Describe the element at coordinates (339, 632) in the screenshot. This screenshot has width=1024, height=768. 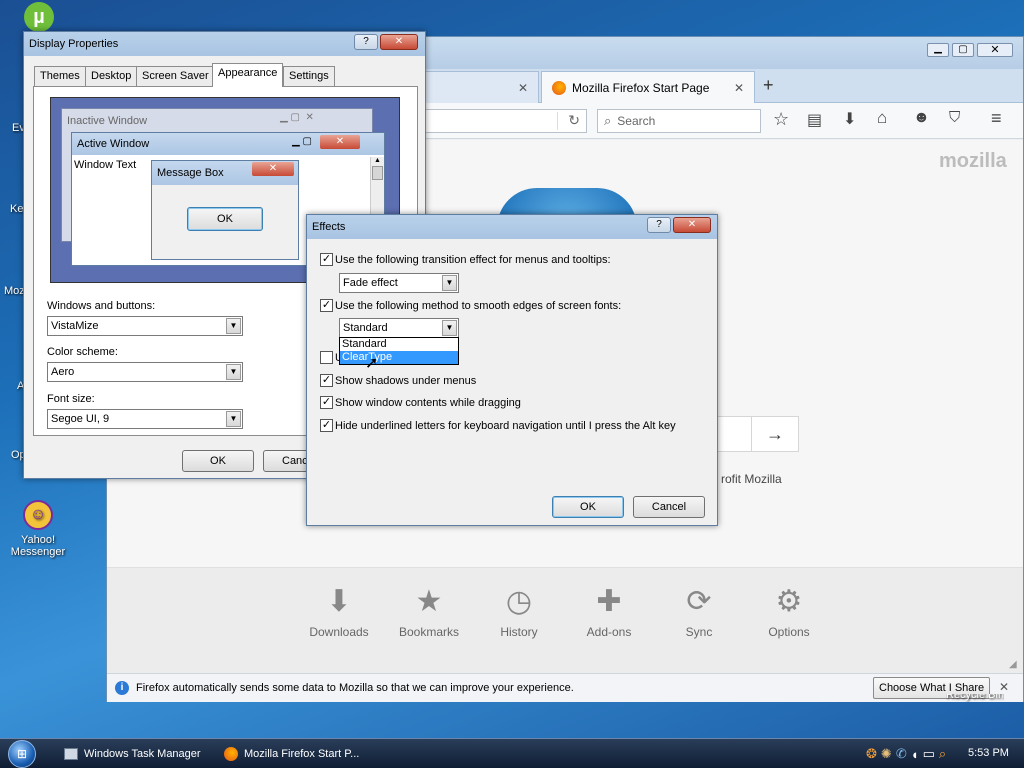
I see `launcher-label: Downloads` at that location.